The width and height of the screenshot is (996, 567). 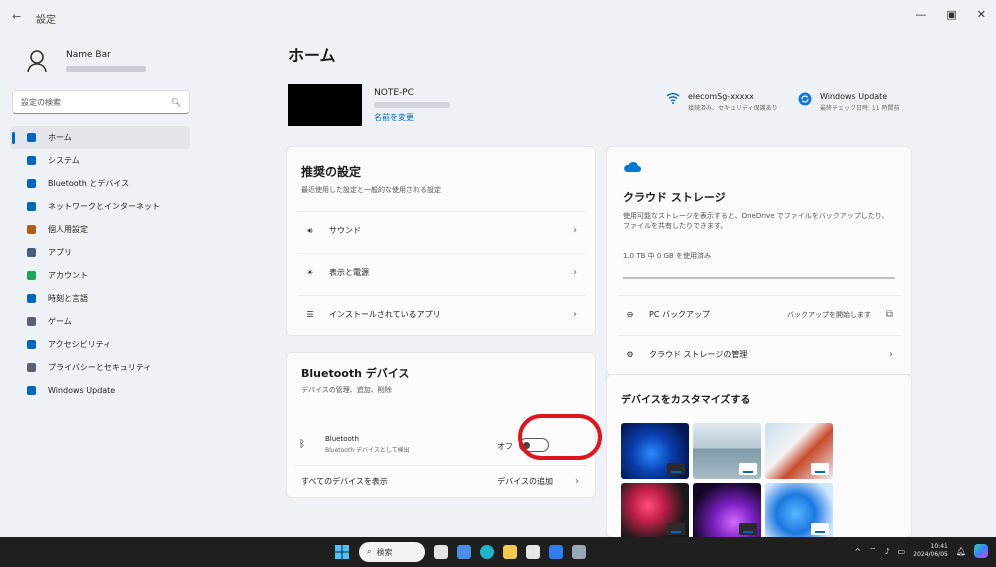 What do you see at coordinates (920, 14) in the screenshot?
I see `minimize-button: —` at bounding box center [920, 14].